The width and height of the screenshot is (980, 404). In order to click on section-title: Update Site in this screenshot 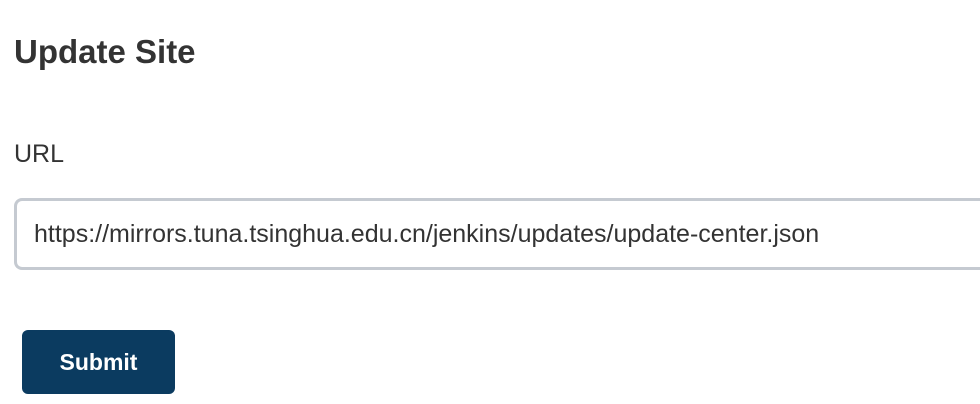, I will do `click(105, 51)`.